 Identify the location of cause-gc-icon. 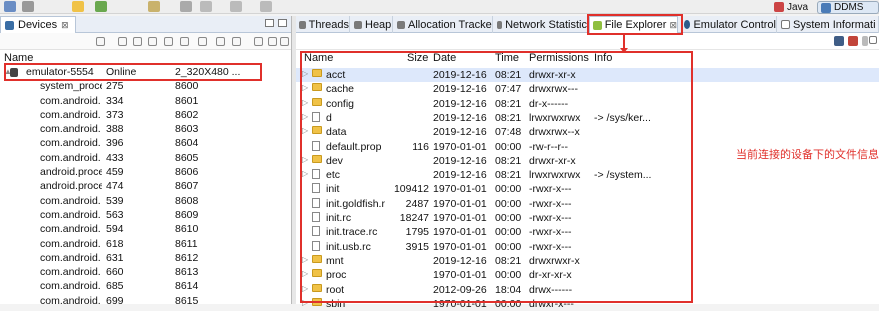
(152, 41).